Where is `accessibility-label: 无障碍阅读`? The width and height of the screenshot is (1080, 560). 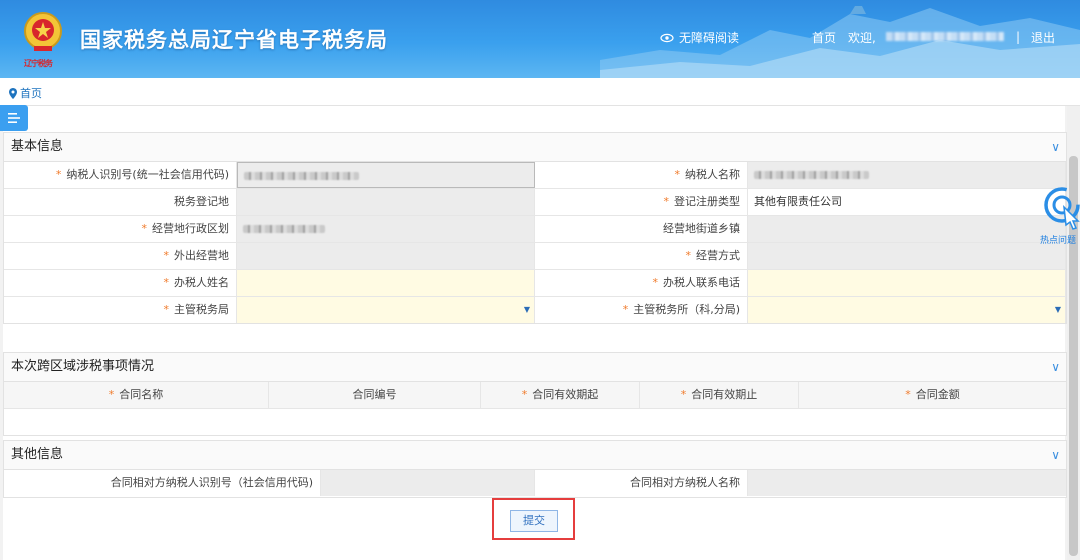
accessibility-label: 无障碍阅读 is located at coordinates (709, 38).